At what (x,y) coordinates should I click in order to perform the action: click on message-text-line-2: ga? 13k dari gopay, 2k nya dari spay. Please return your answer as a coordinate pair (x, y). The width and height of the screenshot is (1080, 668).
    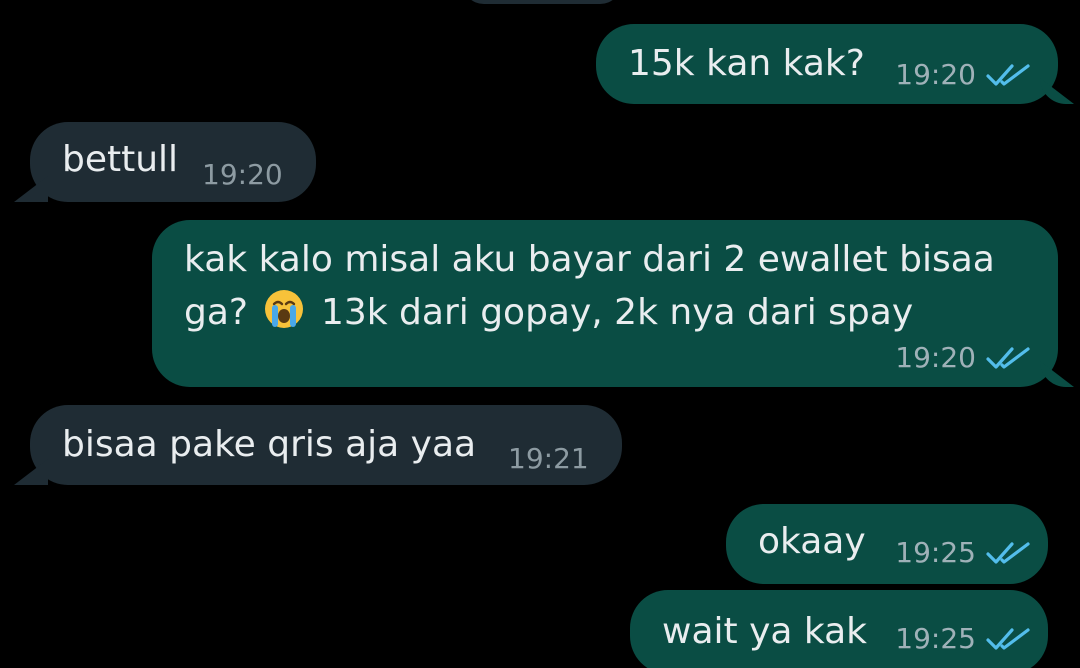
    Looking at the image, I should click on (548, 311).